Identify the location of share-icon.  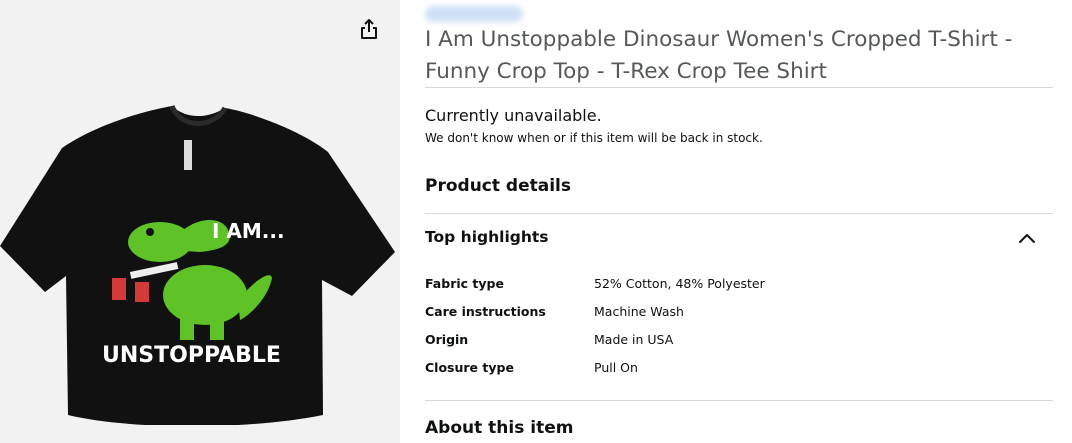
(369, 29).